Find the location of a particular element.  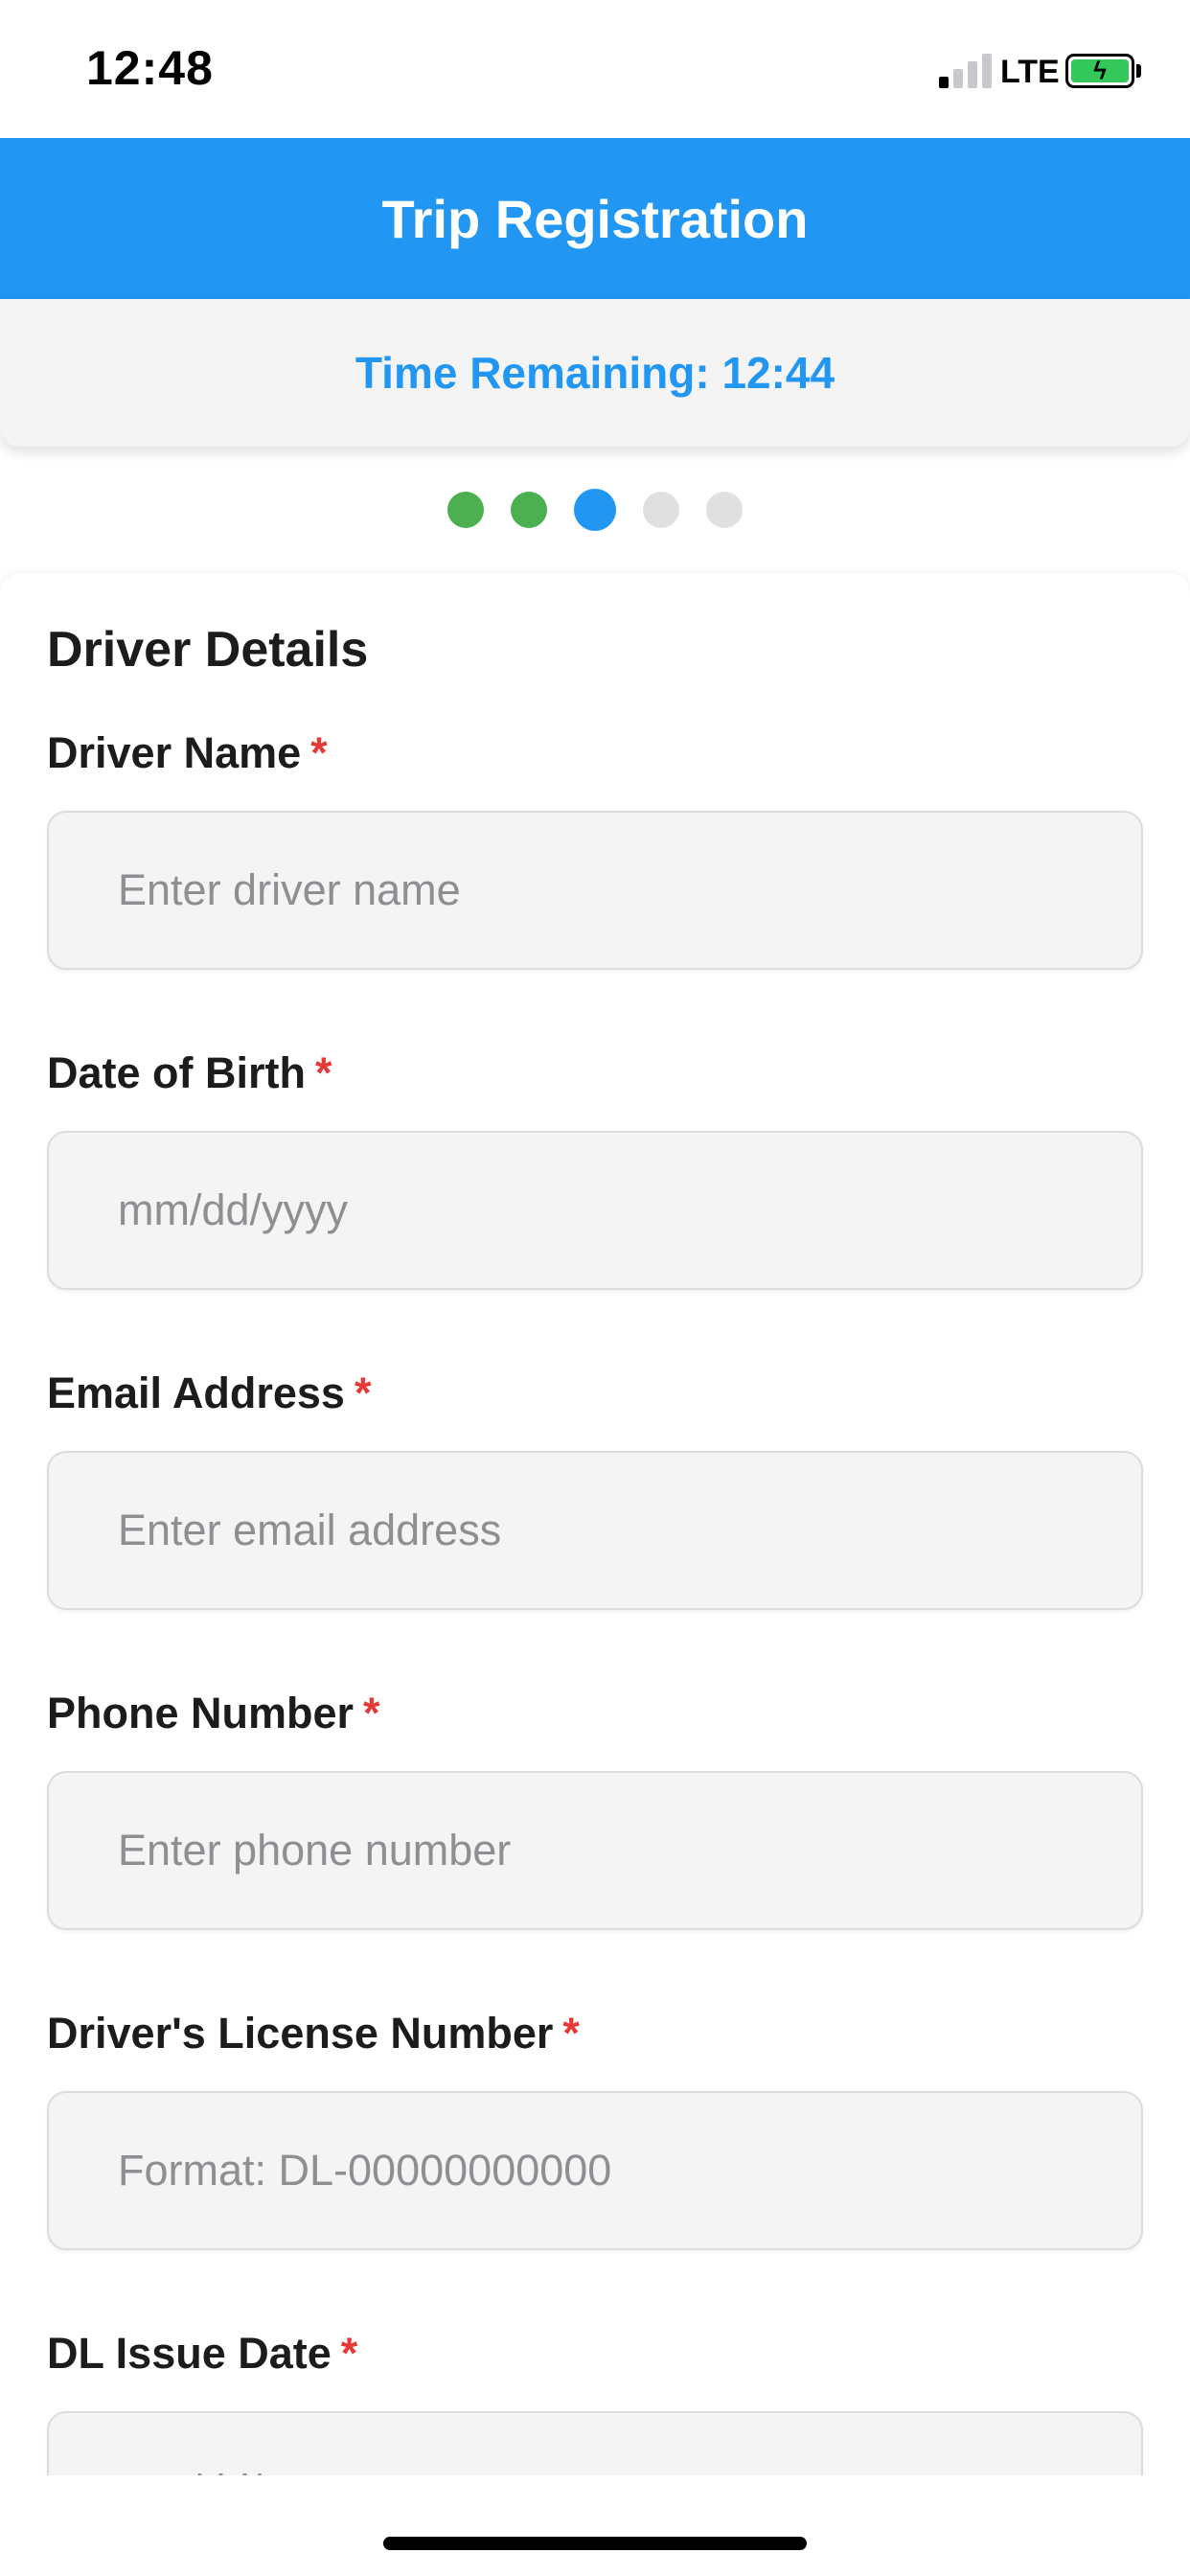

license-number-field: Driver's License Number * is located at coordinates (595, 2128).